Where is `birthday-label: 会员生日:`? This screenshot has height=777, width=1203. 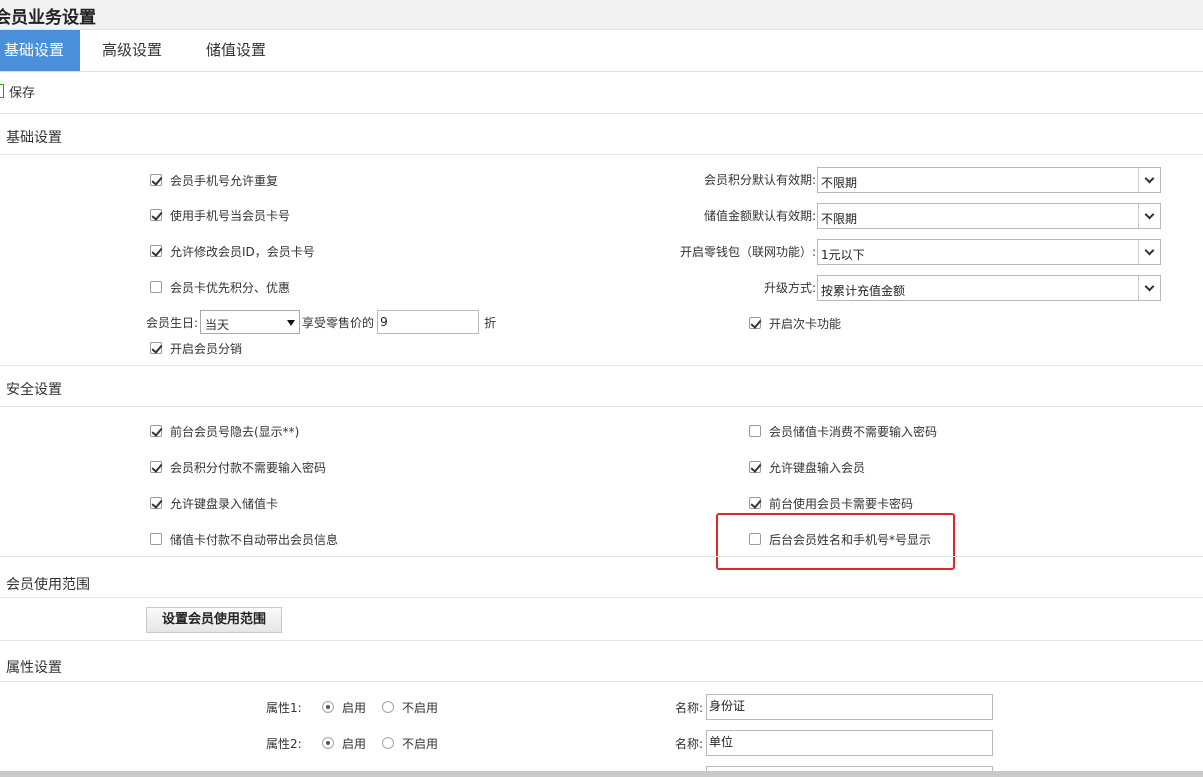 birthday-label: 会员生日: is located at coordinates (172, 322).